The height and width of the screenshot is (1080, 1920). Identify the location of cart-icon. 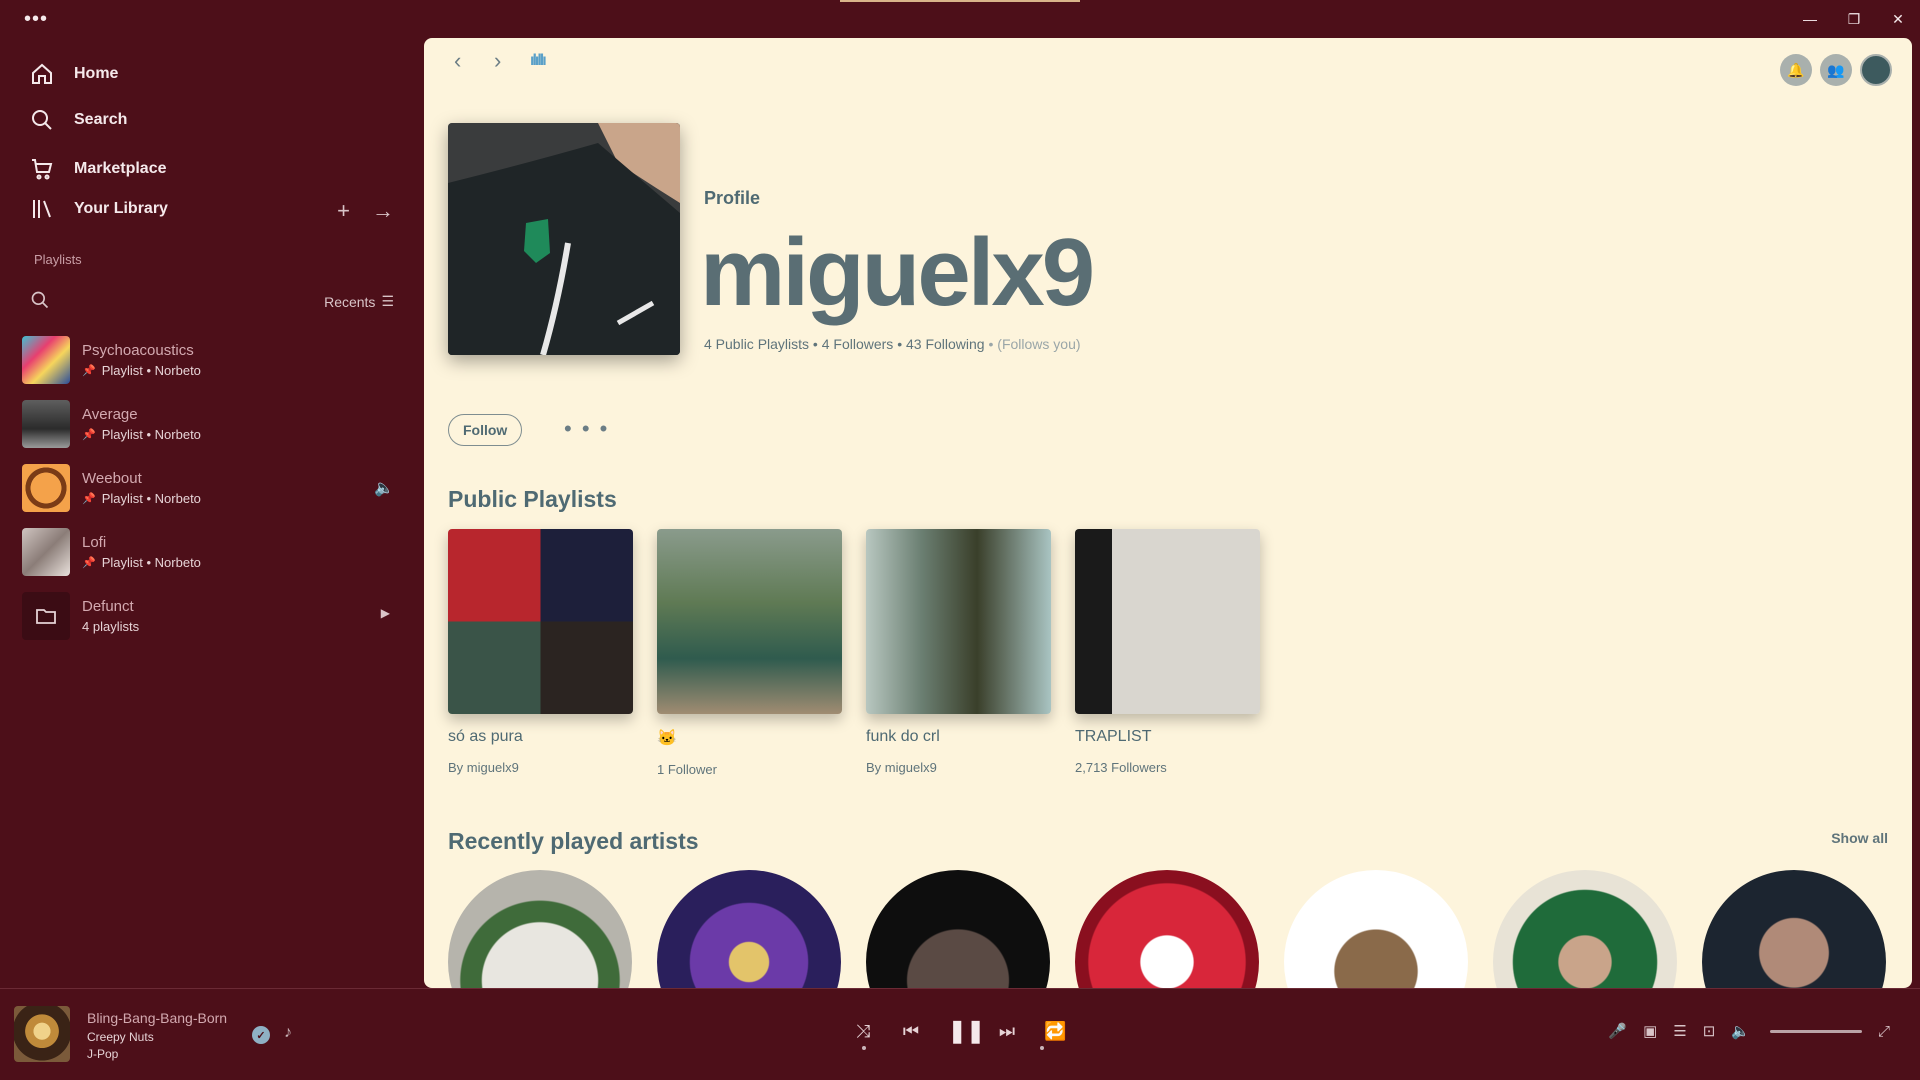
(42, 169).